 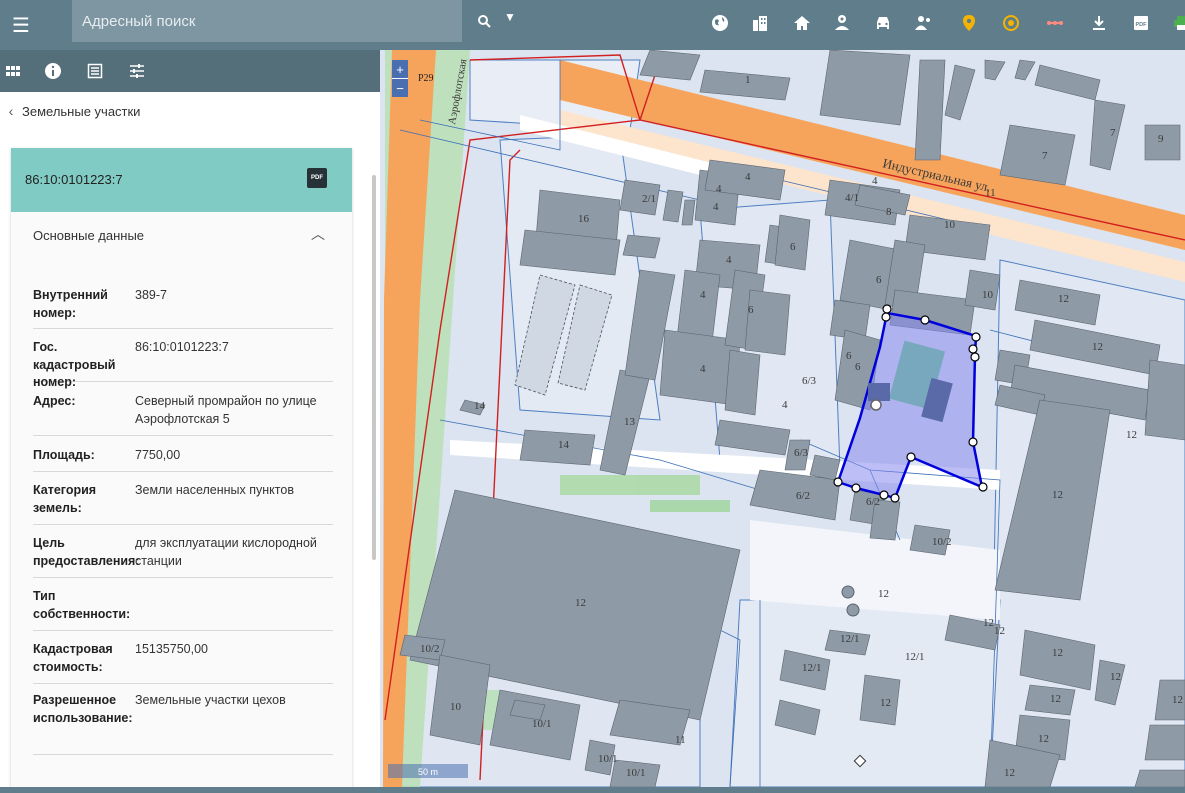 I want to click on address-search: ▼, so click(x=294, y=21).